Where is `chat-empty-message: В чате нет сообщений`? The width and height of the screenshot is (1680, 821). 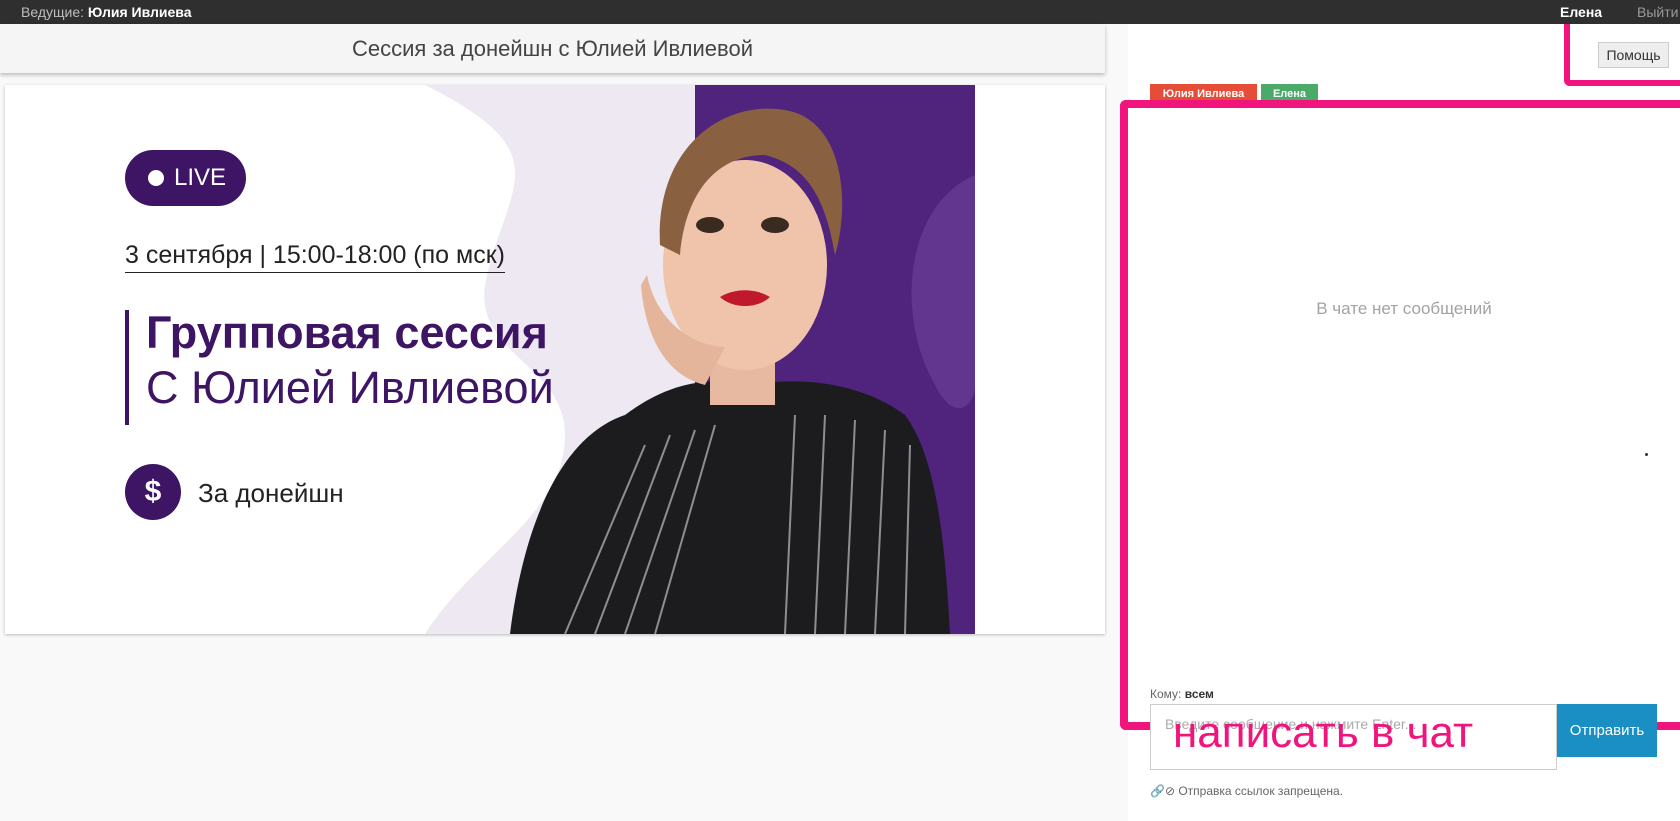
chat-empty-message: В чате нет сообщений is located at coordinates (1404, 308).